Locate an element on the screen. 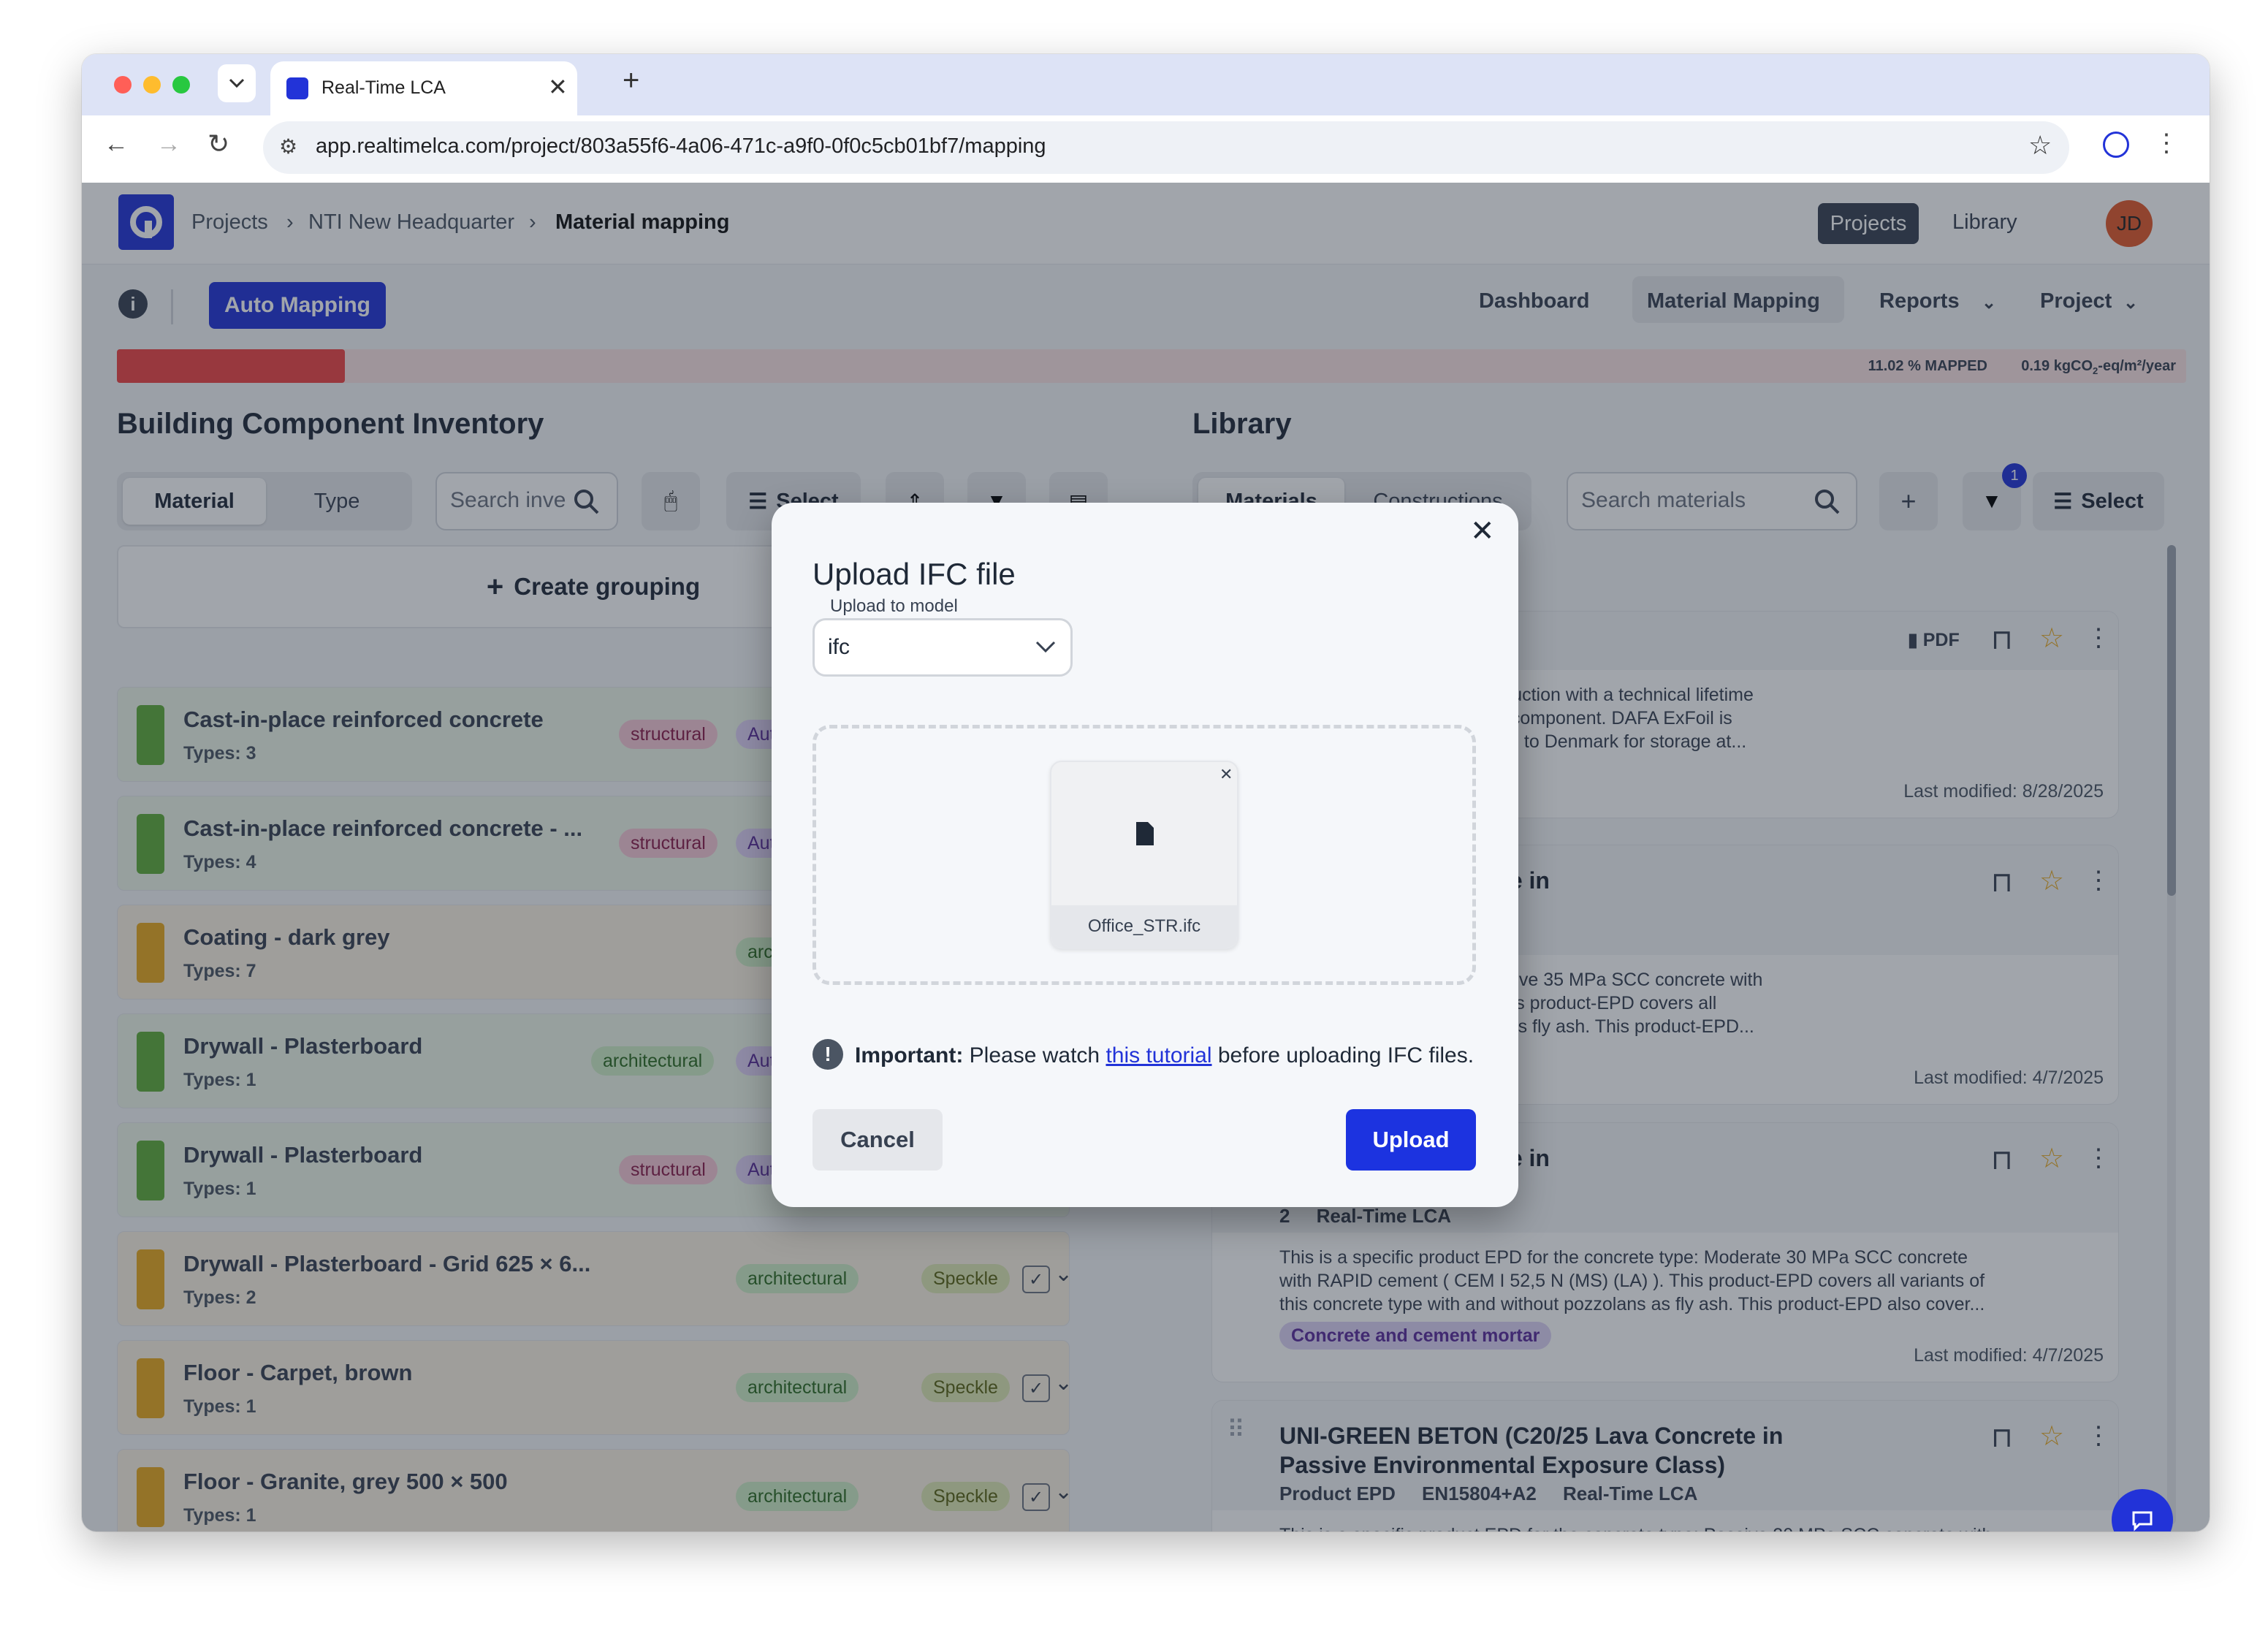 The width and height of the screenshot is (2268, 1625). chat-icon is located at coordinates (2142, 1521).